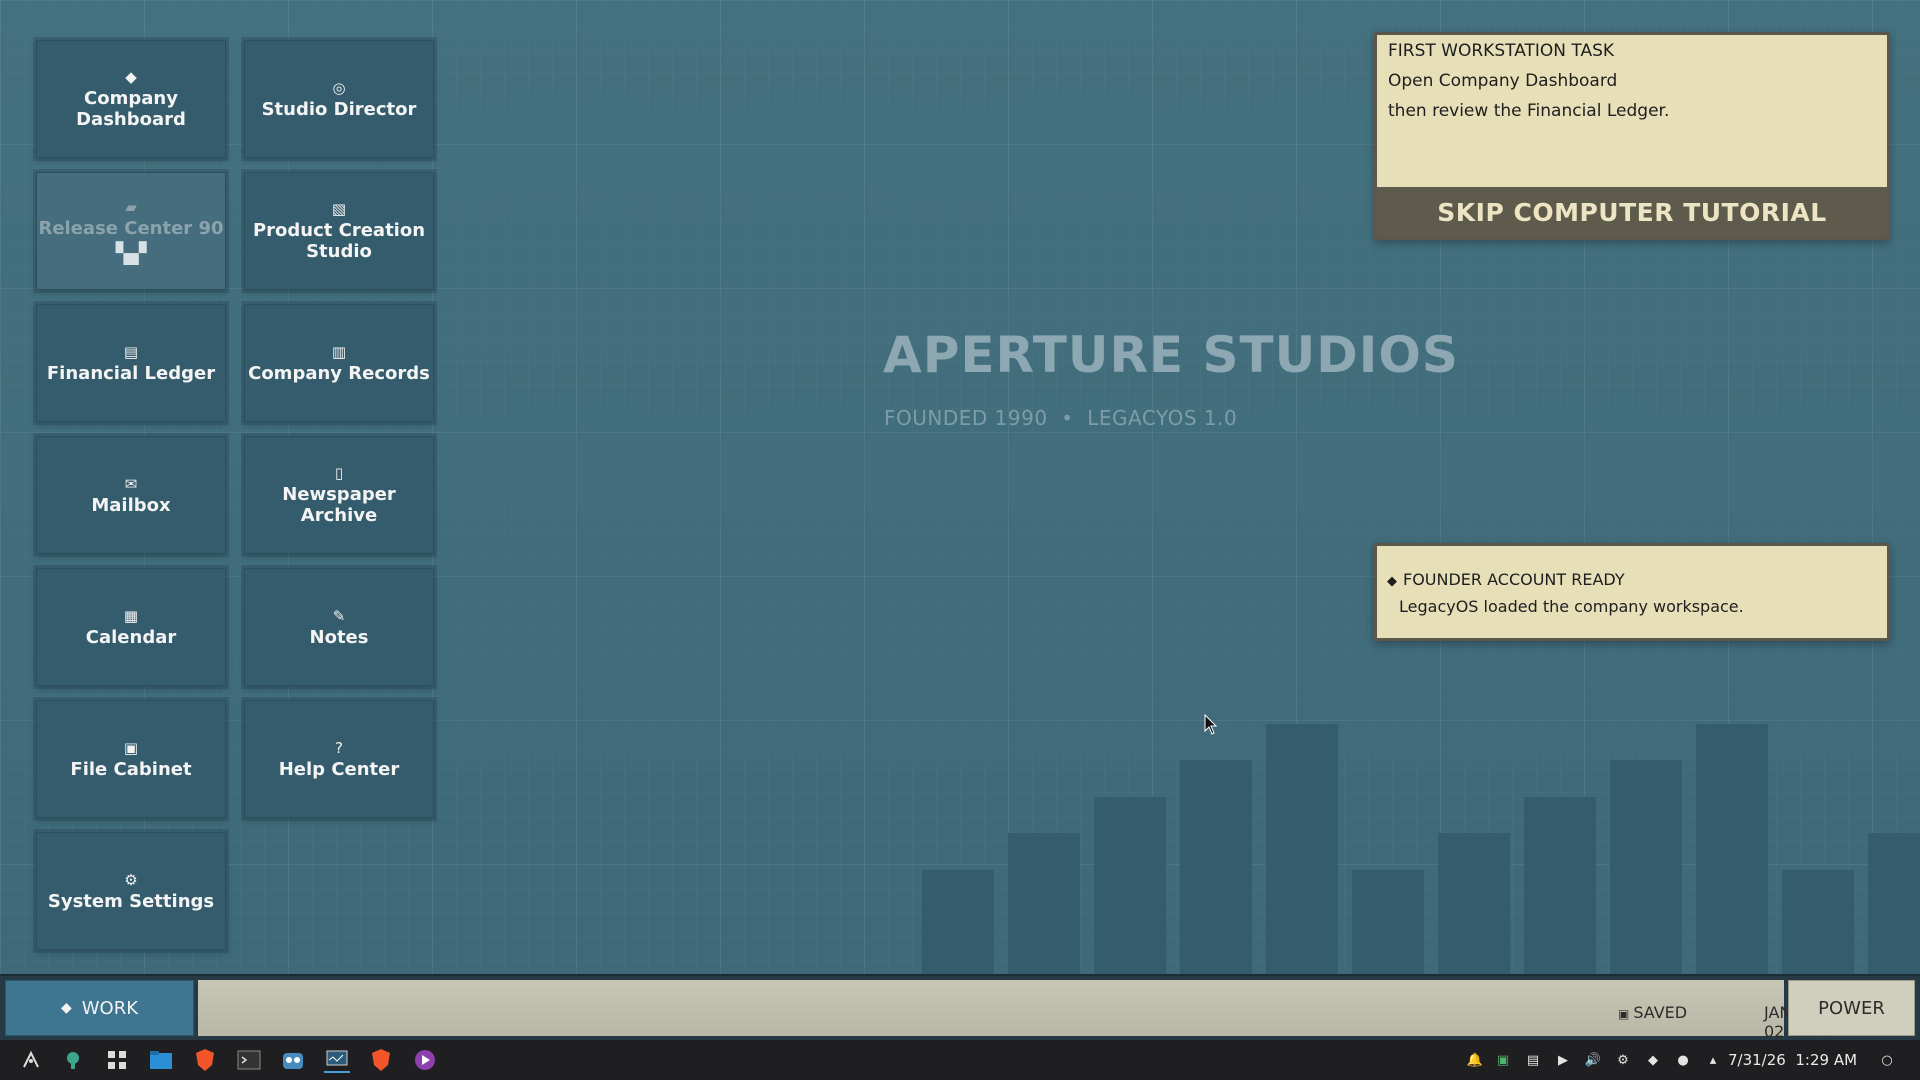 This screenshot has width=1920, height=1080. Describe the element at coordinates (1503, 81) in the screenshot. I see `task-line-1: Open Company Dashboard` at that location.